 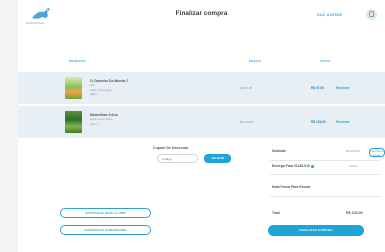 I want to click on apply-coupon-button: APLICAR, so click(x=217, y=158).